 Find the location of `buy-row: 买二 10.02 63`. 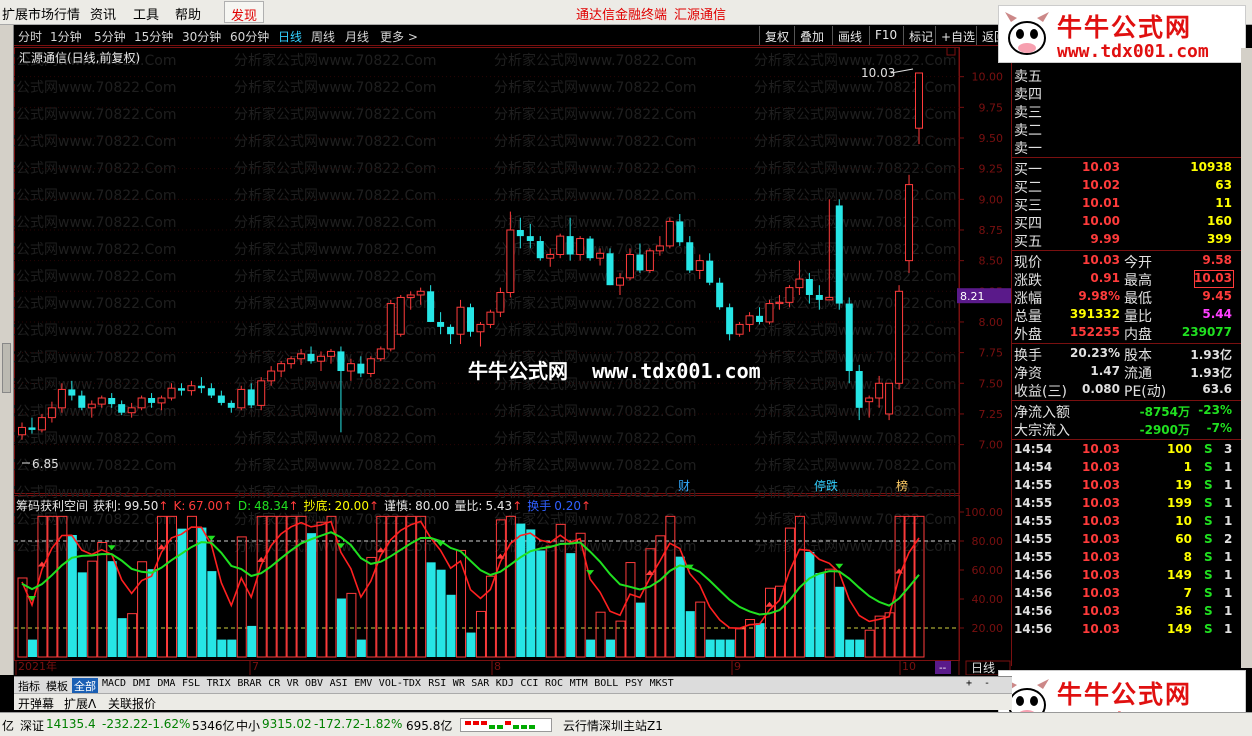

buy-row: 买二 10.02 63 is located at coordinates (1127, 186).